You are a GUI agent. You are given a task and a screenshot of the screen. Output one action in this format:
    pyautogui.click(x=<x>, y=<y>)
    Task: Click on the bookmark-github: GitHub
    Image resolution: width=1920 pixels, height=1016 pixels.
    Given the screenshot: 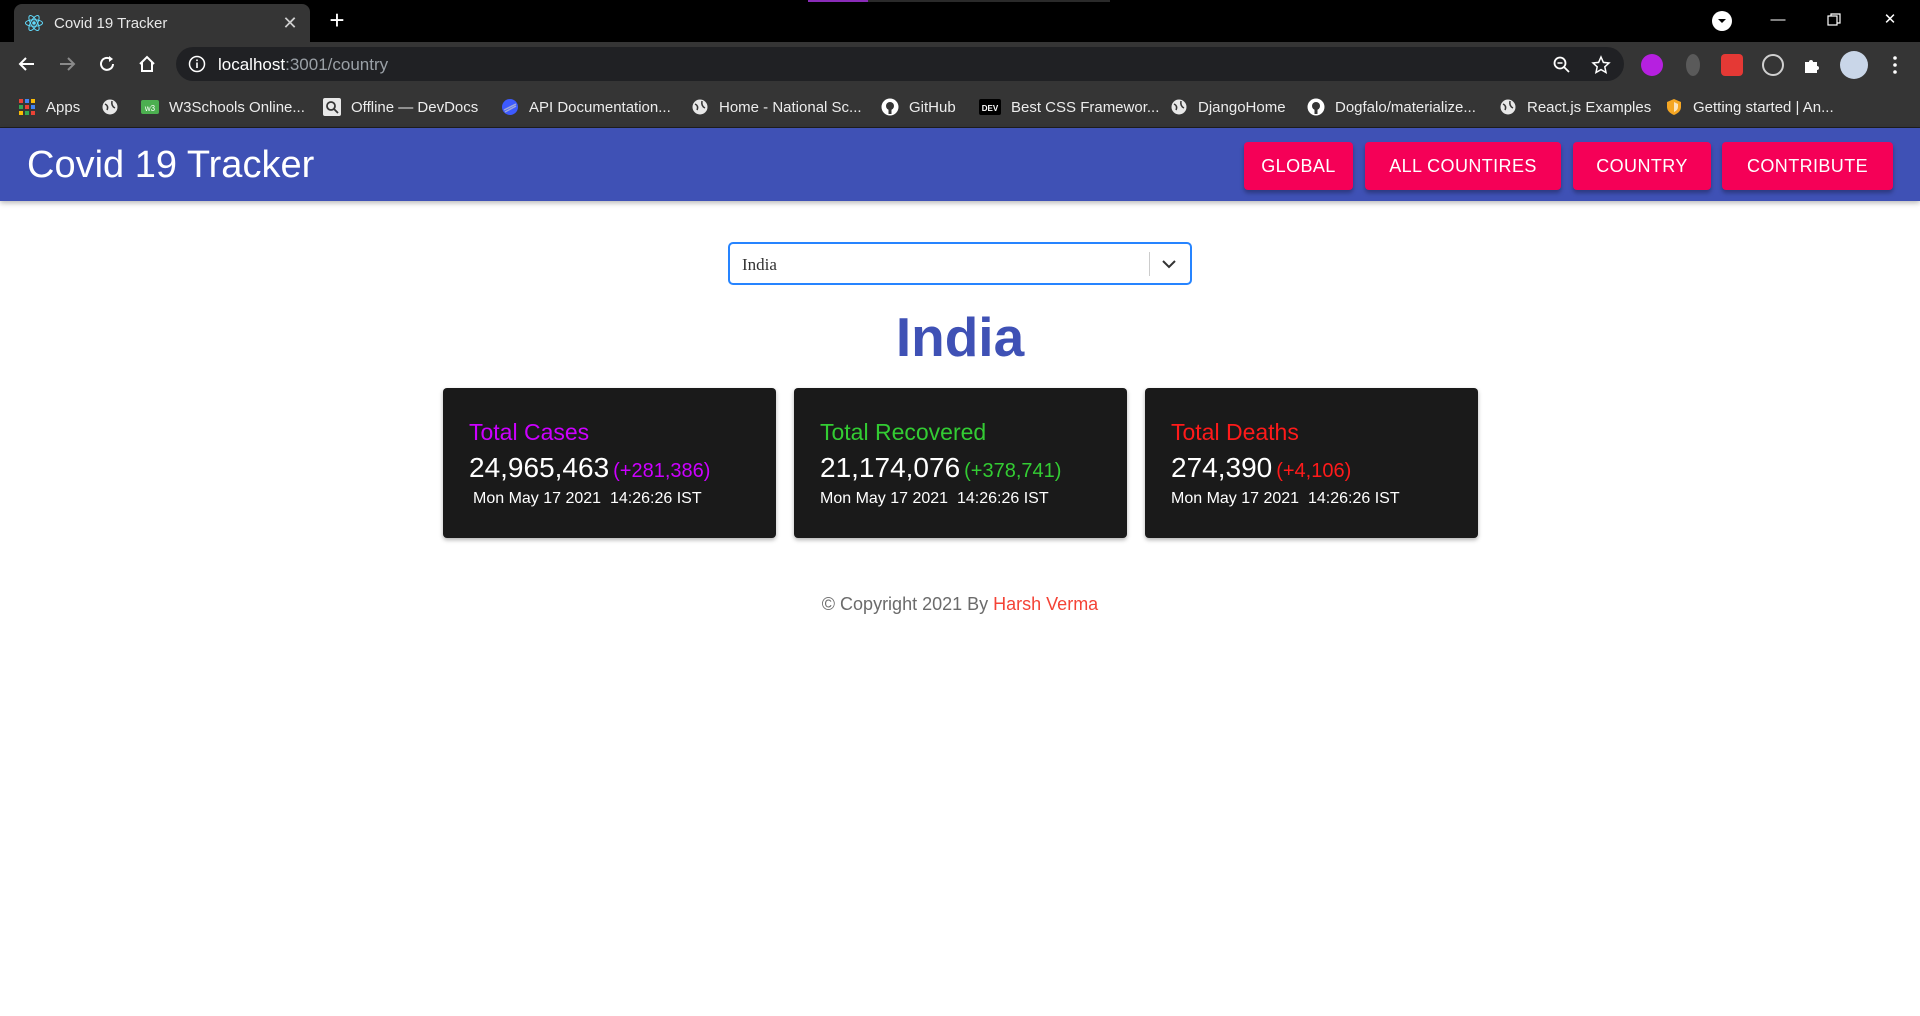 What is the action you would take?
    pyautogui.click(x=918, y=107)
    